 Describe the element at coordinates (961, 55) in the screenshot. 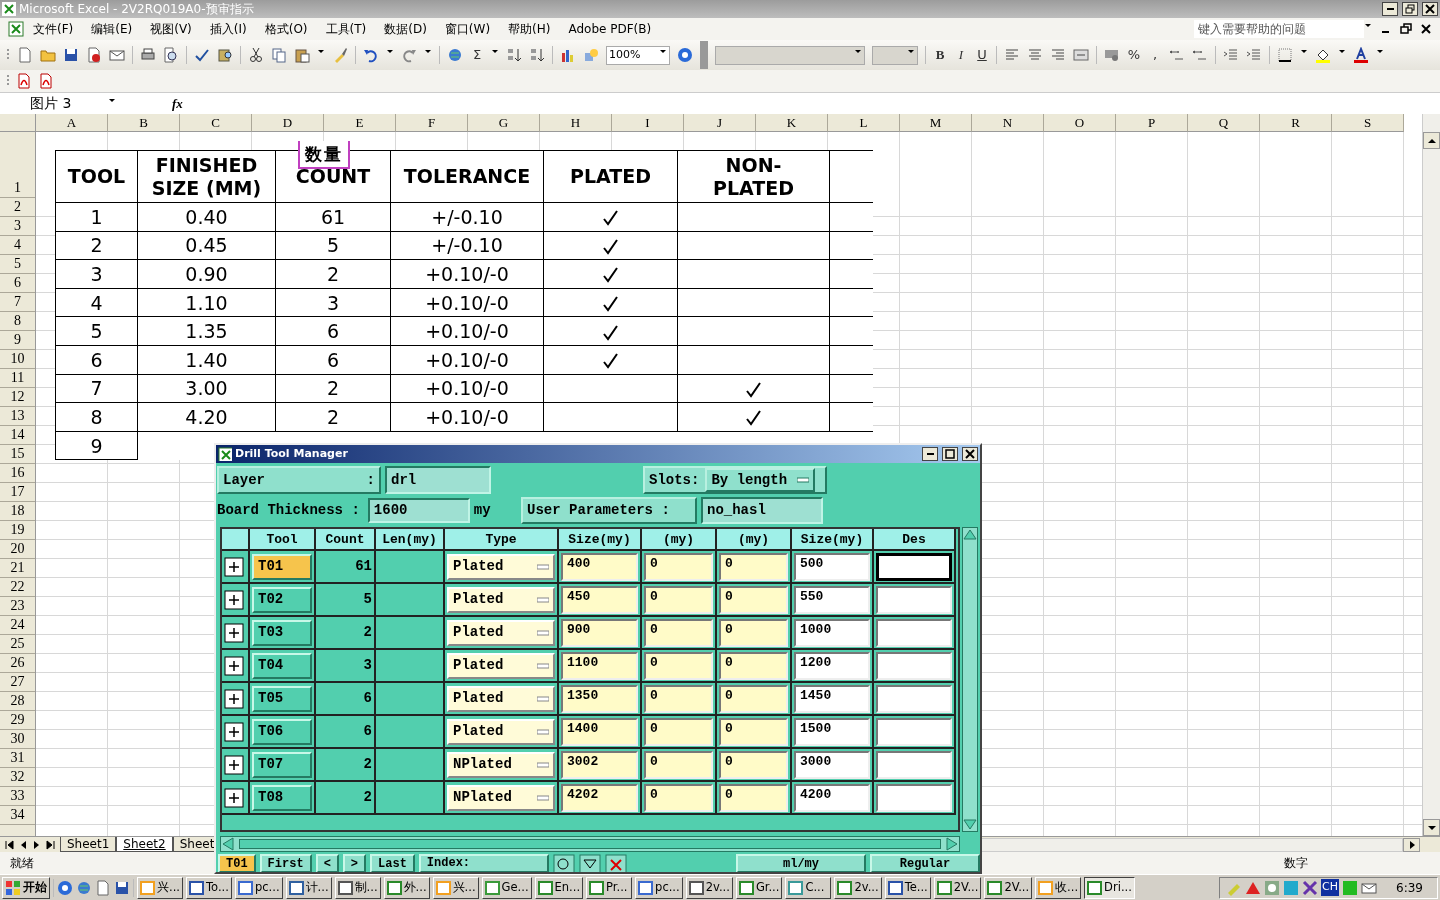

I see `italic-button: I` at that location.